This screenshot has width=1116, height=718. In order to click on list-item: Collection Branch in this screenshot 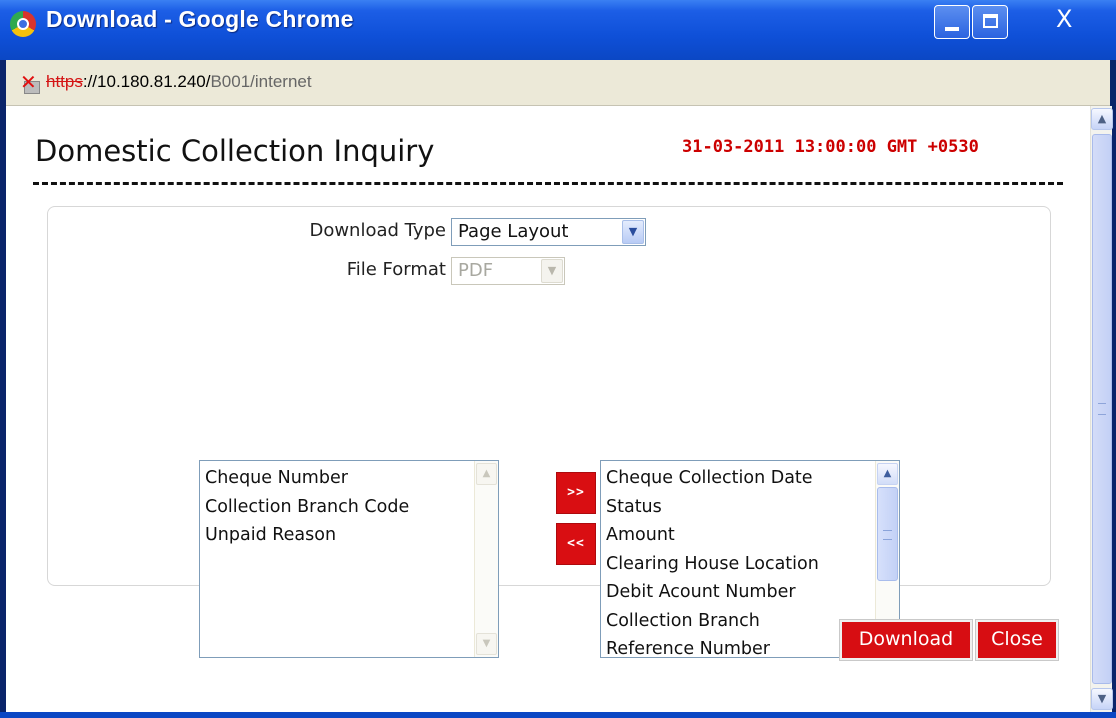, I will do `click(739, 621)`.